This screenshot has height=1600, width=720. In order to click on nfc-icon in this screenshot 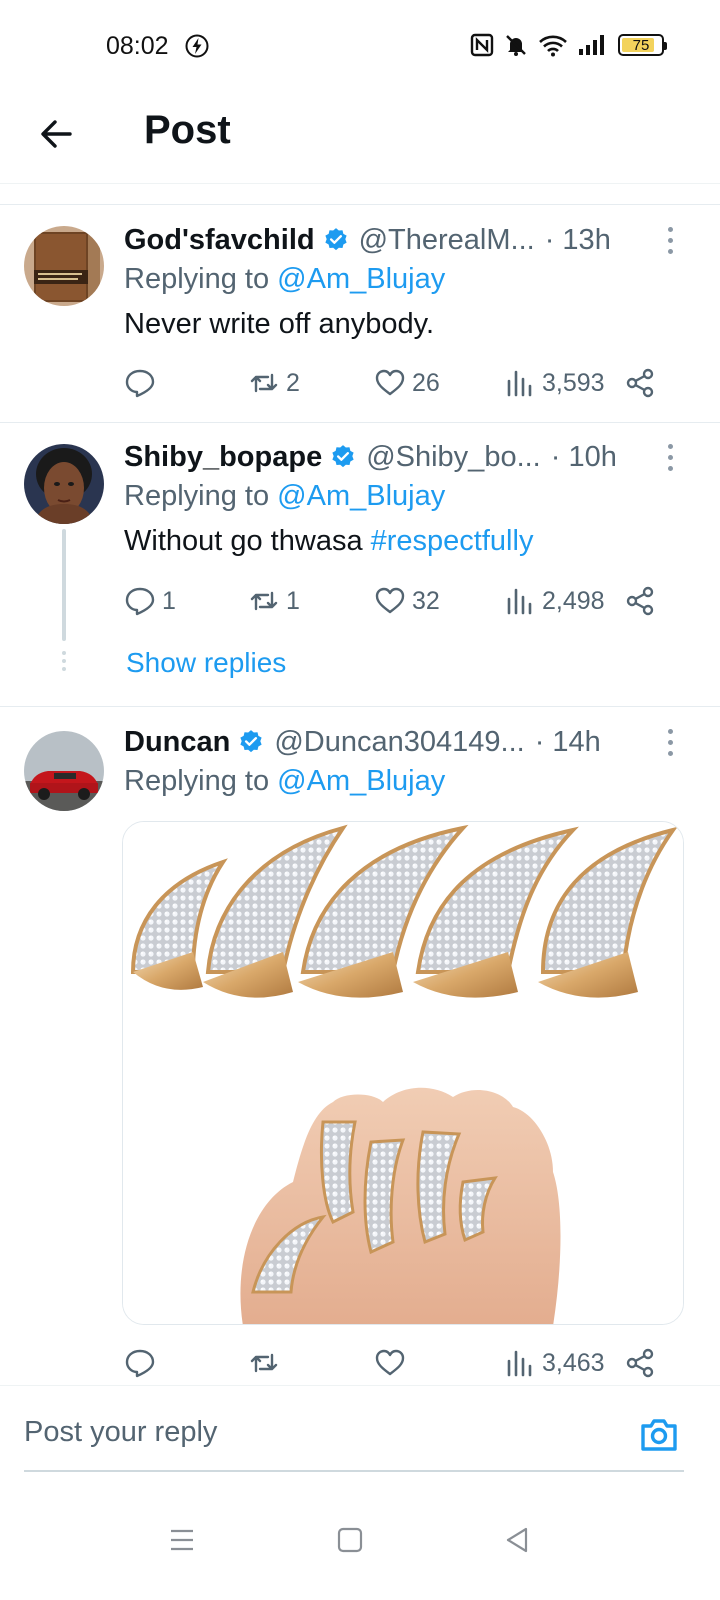, I will do `click(482, 45)`.